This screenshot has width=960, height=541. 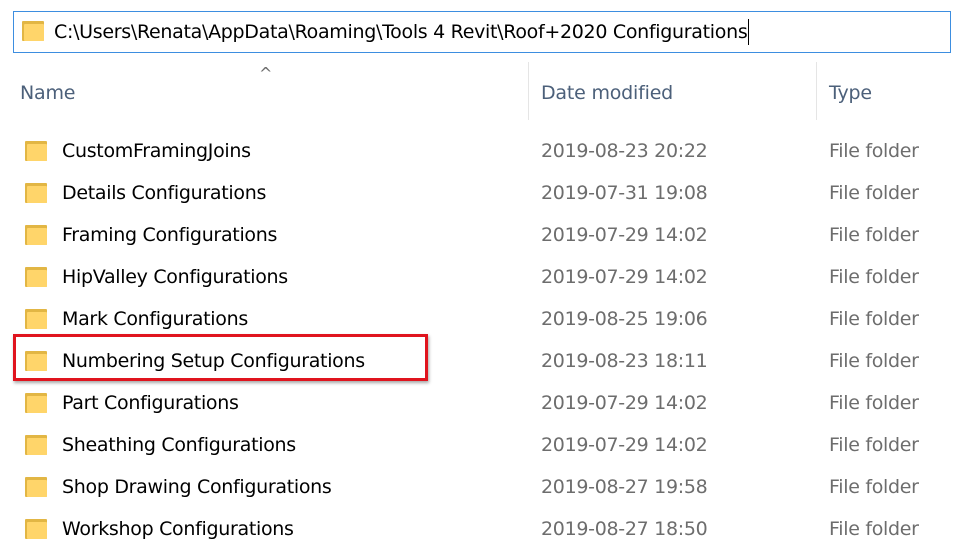 I want to click on file-date-modified: 2019-08-25 19:06, so click(x=624, y=319).